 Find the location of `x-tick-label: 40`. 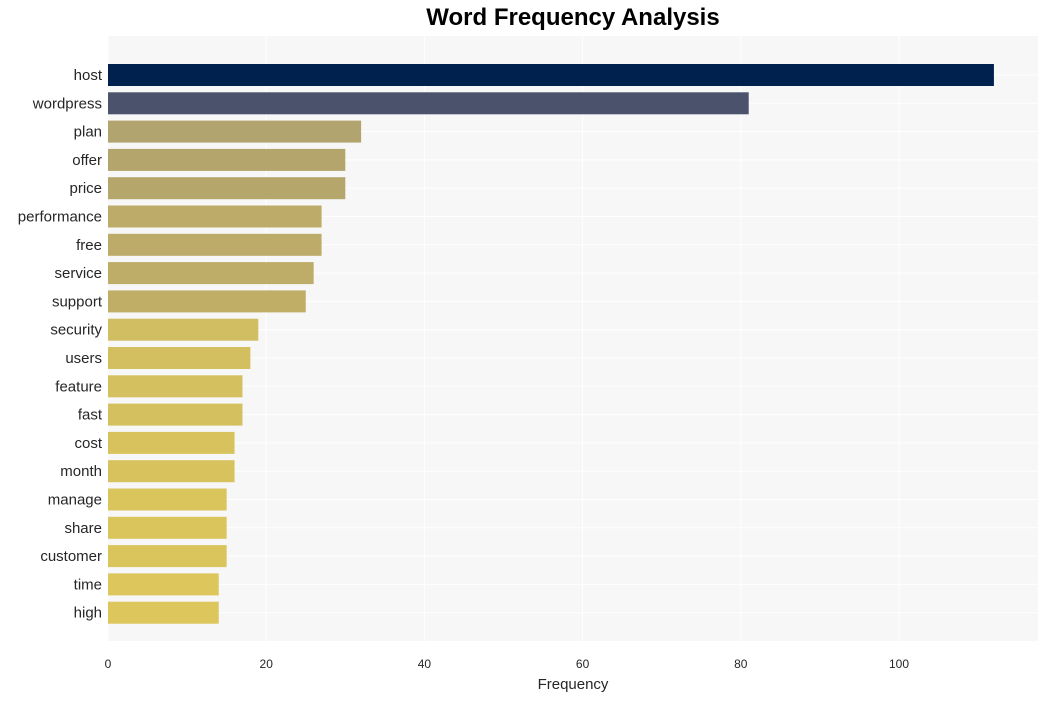

x-tick-label: 40 is located at coordinates (425, 664).